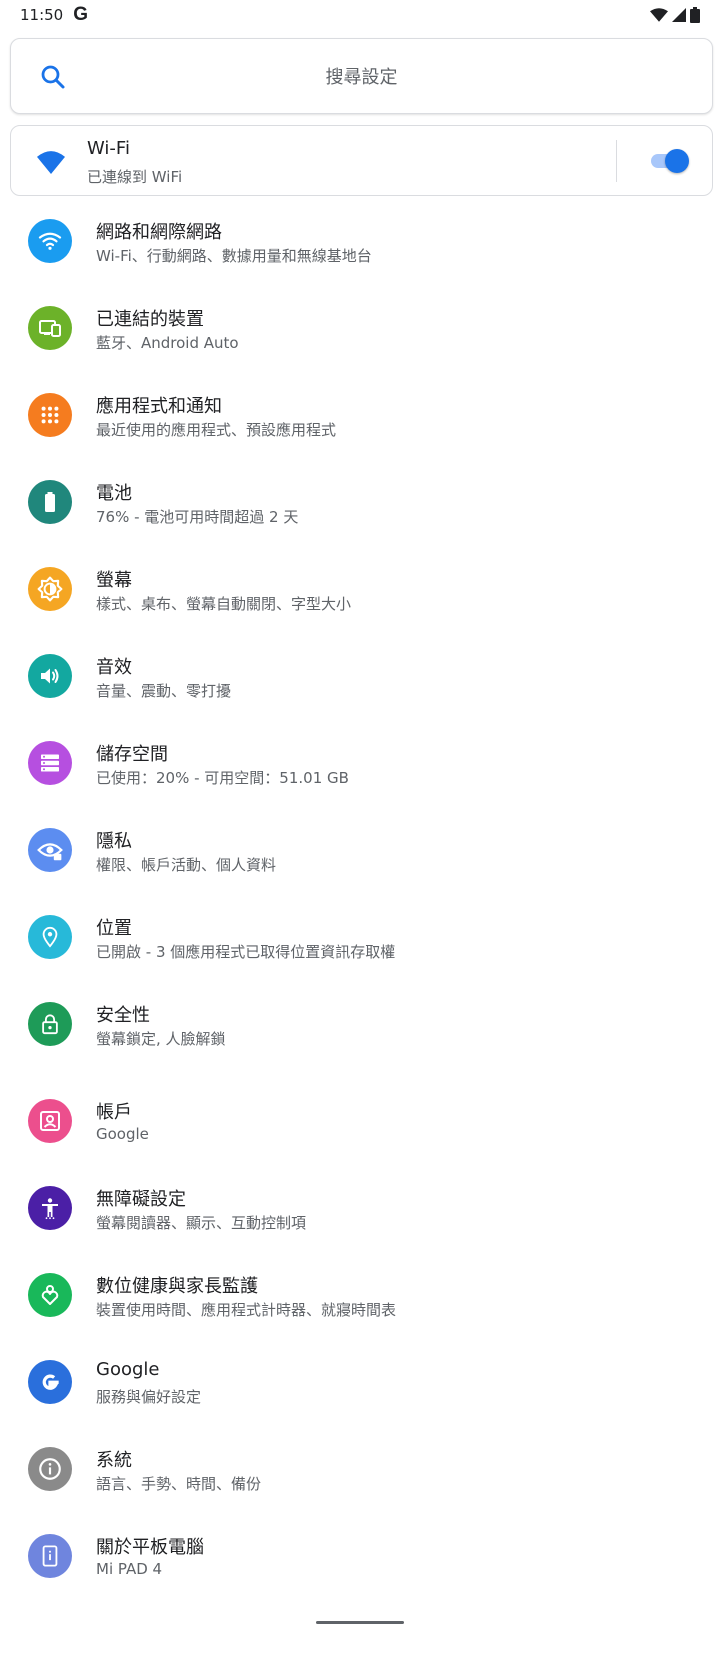  I want to click on wifi-icon, so click(51, 162).